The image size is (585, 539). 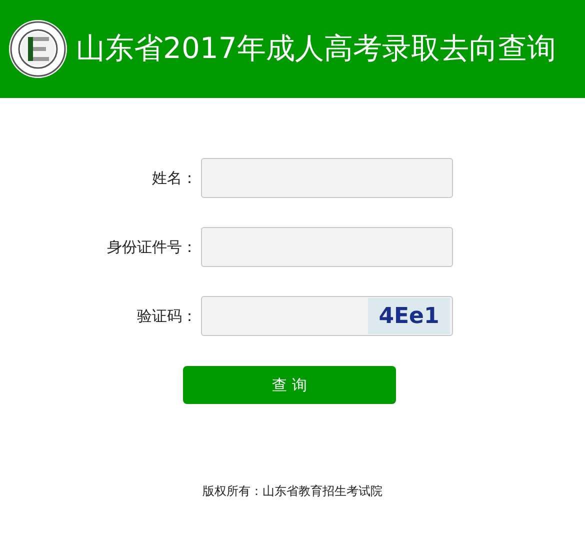 I want to click on search-button: 查 询, so click(x=289, y=385).